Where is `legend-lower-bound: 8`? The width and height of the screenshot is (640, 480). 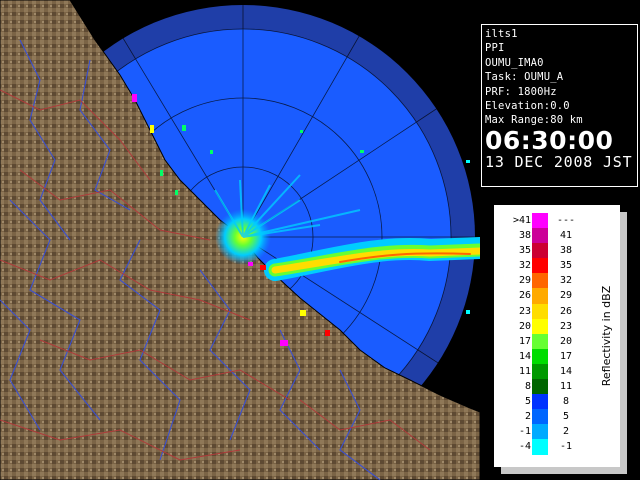 legend-lower-bound: 8 is located at coordinates (527, 387).